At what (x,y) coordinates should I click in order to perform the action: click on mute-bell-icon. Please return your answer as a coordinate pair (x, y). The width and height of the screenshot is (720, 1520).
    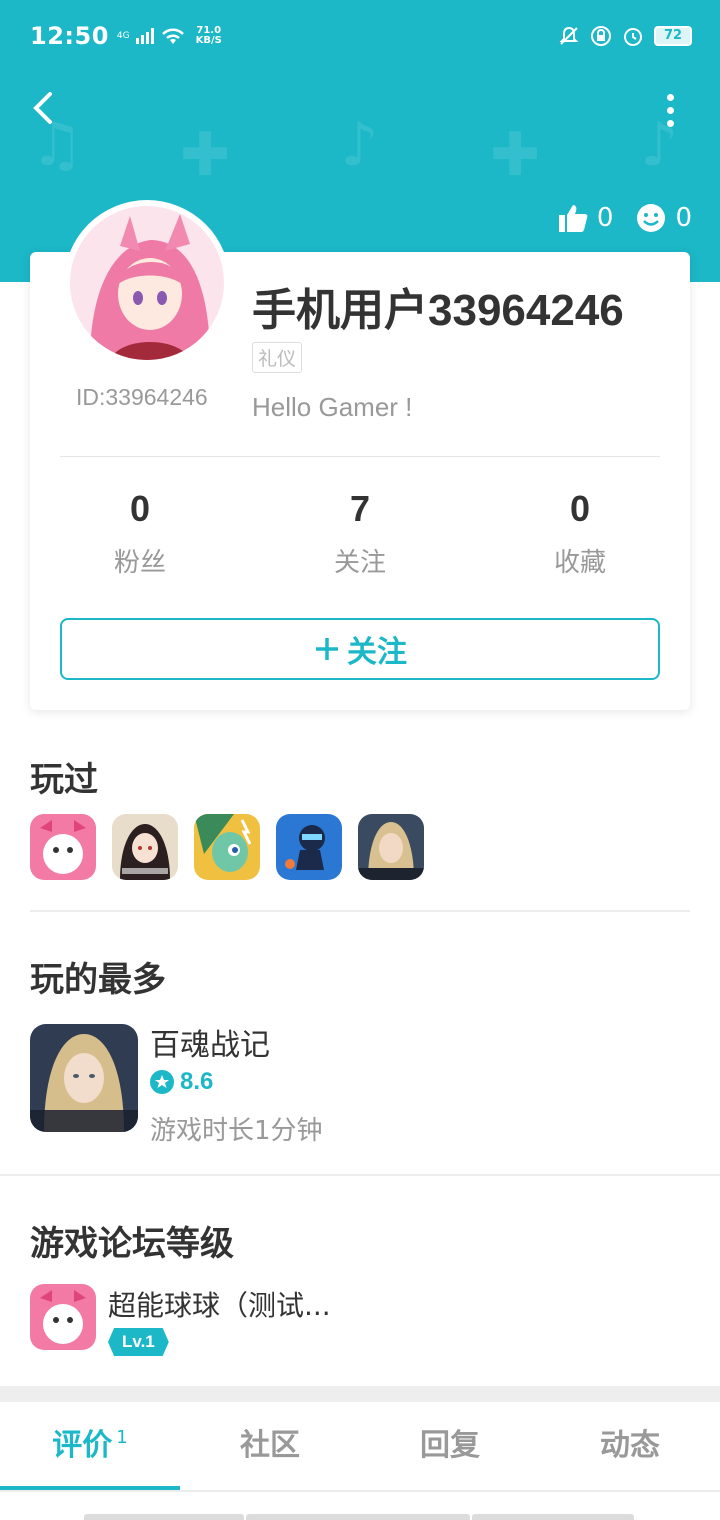
    Looking at the image, I should click on (569, 35).